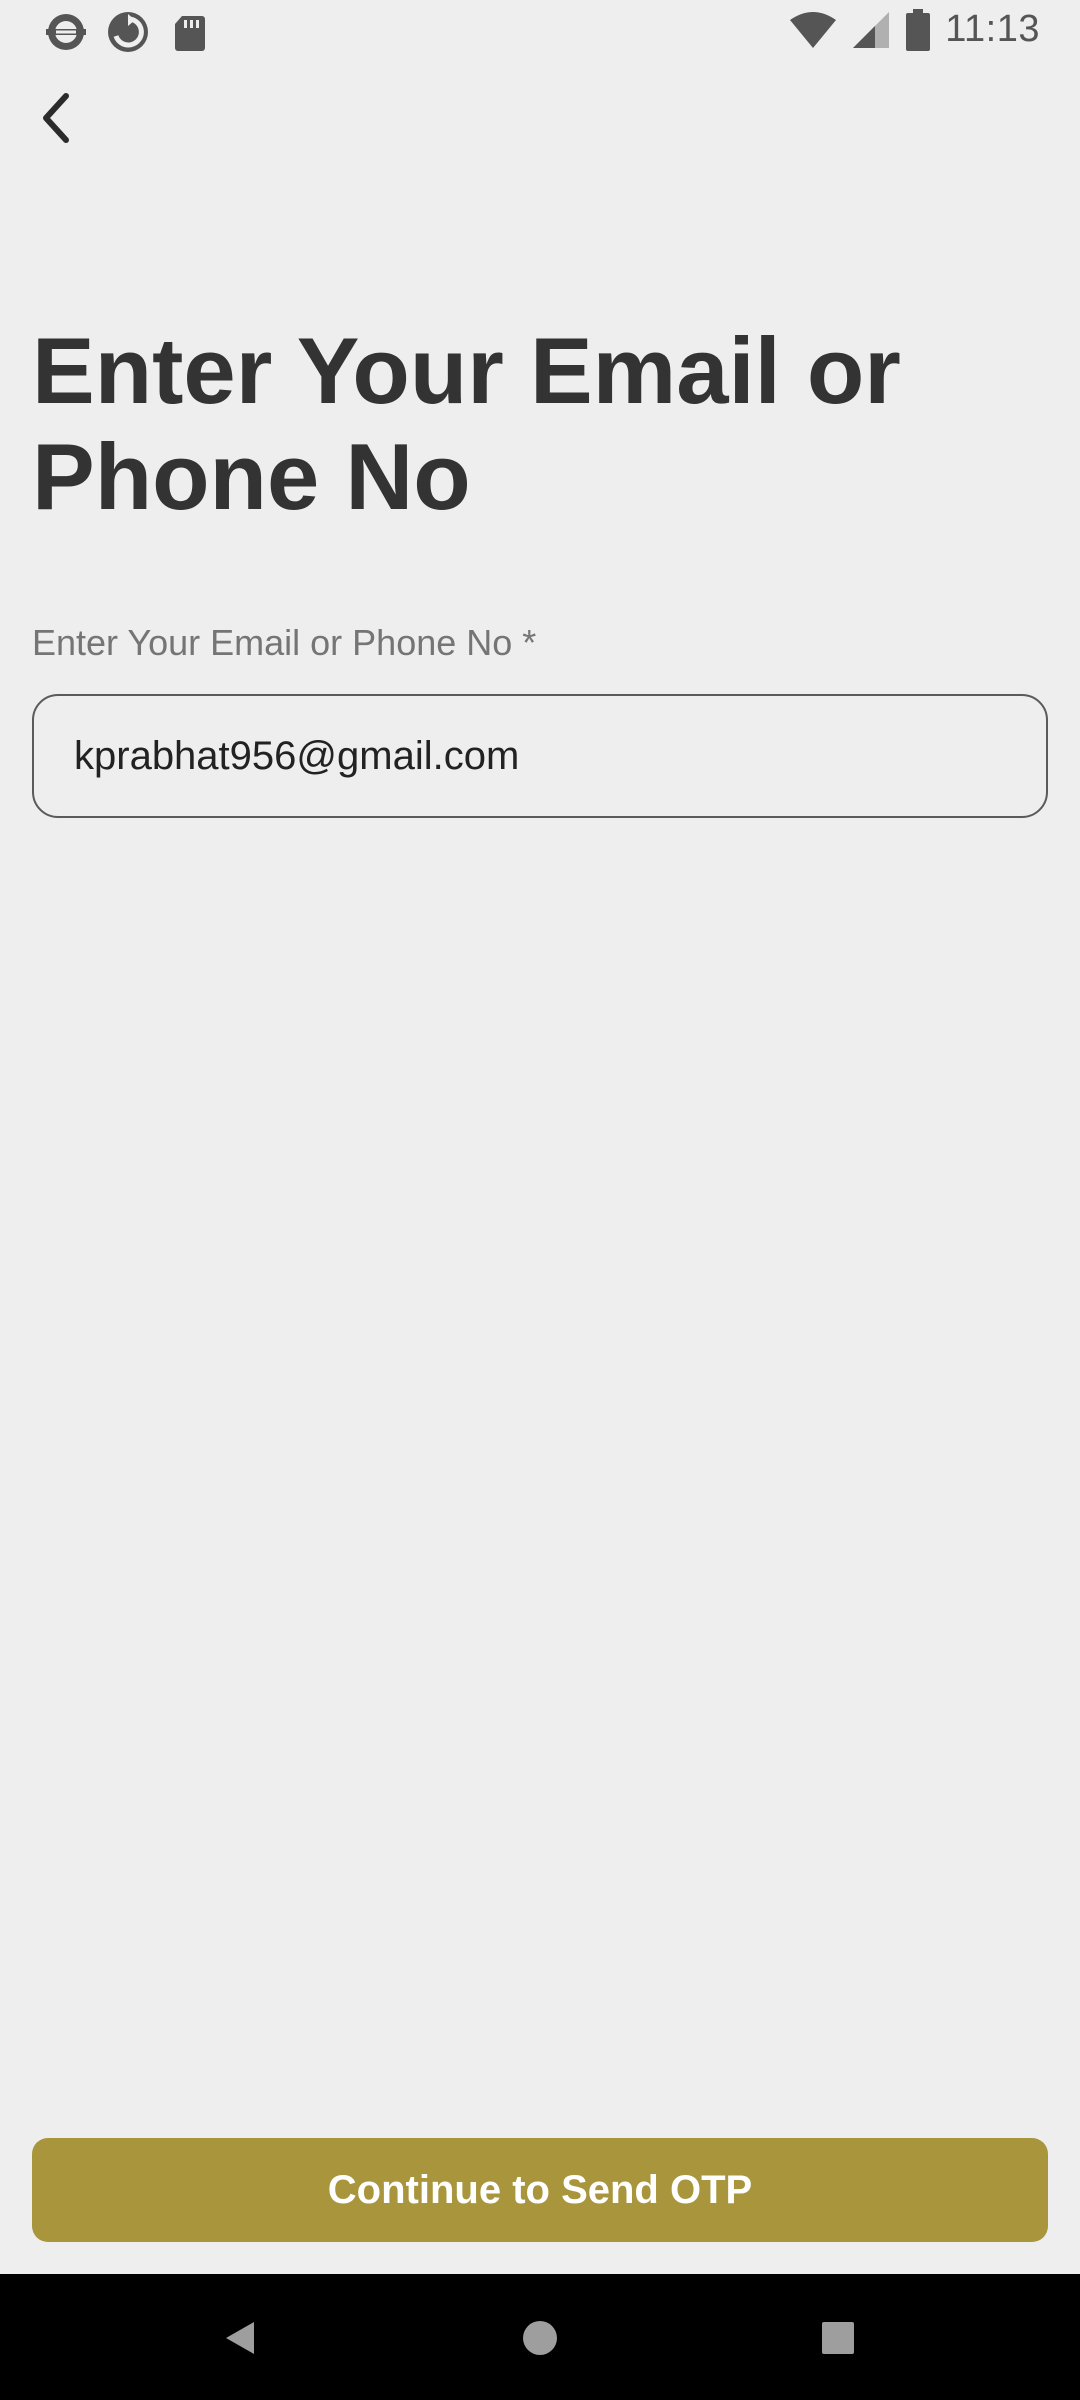 Image resolution: width=1080 pixels, height=2400 pixels. Describe the element at coordinates (871, 29) in the screenshot. I see `signal-icon` at that location.